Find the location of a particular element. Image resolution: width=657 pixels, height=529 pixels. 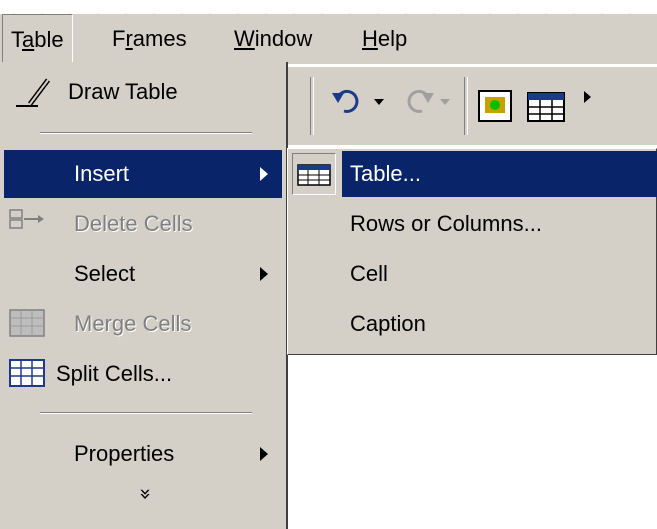

menu-item-merge-cells: Merge Cells is located at coordinates (143, 324).